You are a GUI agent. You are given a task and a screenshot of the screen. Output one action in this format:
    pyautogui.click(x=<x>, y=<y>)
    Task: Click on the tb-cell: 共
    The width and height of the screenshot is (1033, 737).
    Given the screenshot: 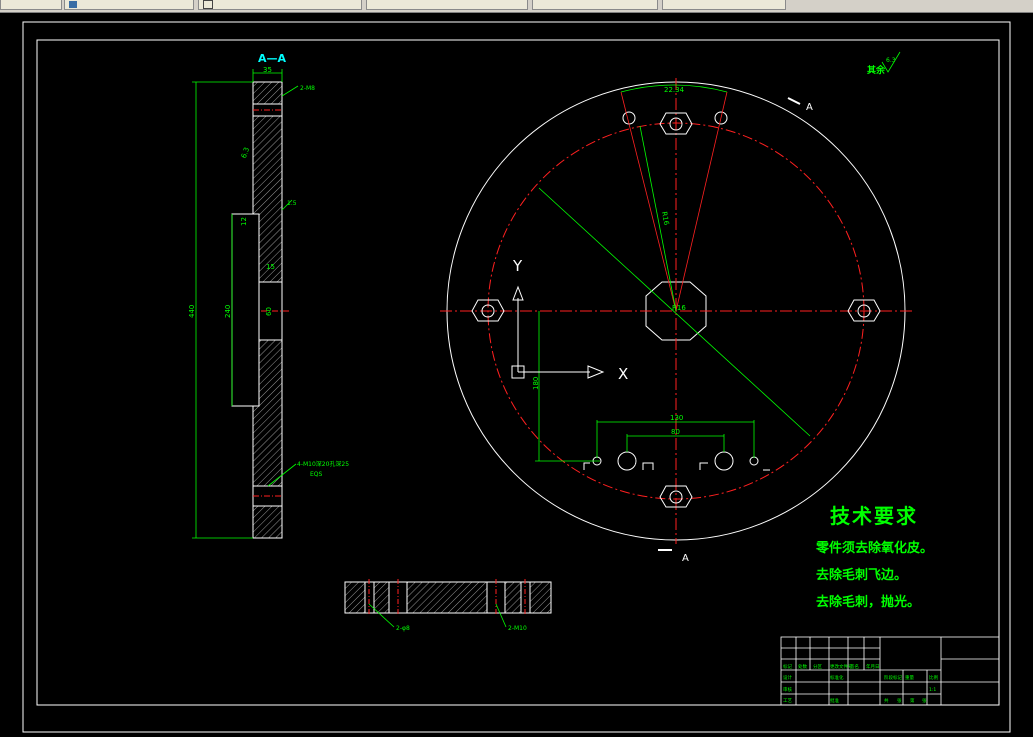 What is the action you would take?
    pyautogui.click(x=886, y=700)
    